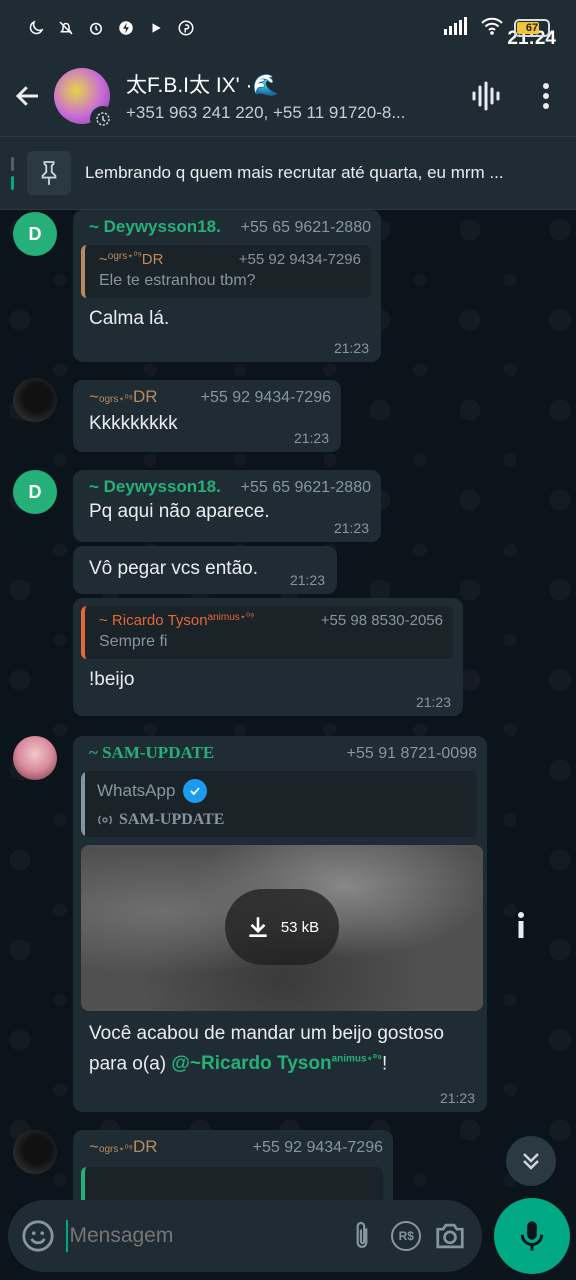 The height and width of the screenshot is (1280, 576). I want to click on currency-icon: R$, so click(406, 1236).